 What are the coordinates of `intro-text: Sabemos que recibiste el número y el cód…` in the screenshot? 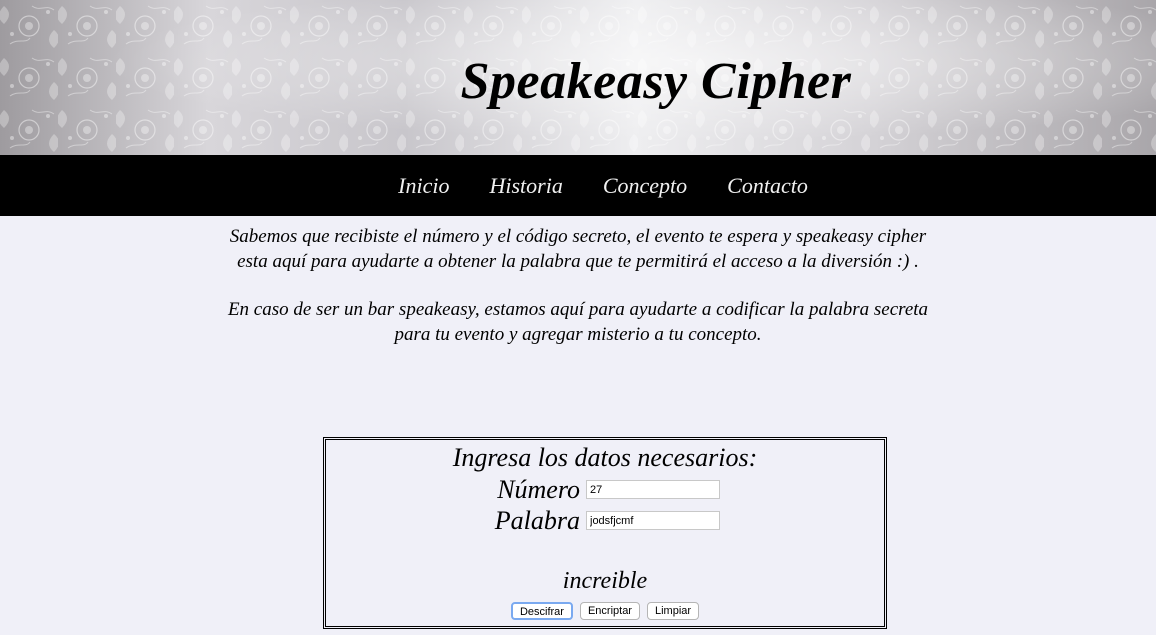 It's located at (578, 285).